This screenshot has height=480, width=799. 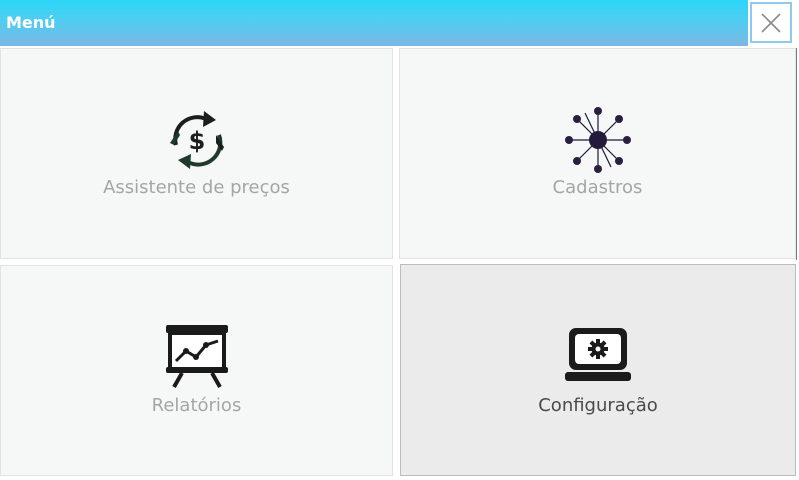 What do you see at coordinates (31, 22) in the screenshot?
I see `window-title: Menú` at bounding box center [31, 22].